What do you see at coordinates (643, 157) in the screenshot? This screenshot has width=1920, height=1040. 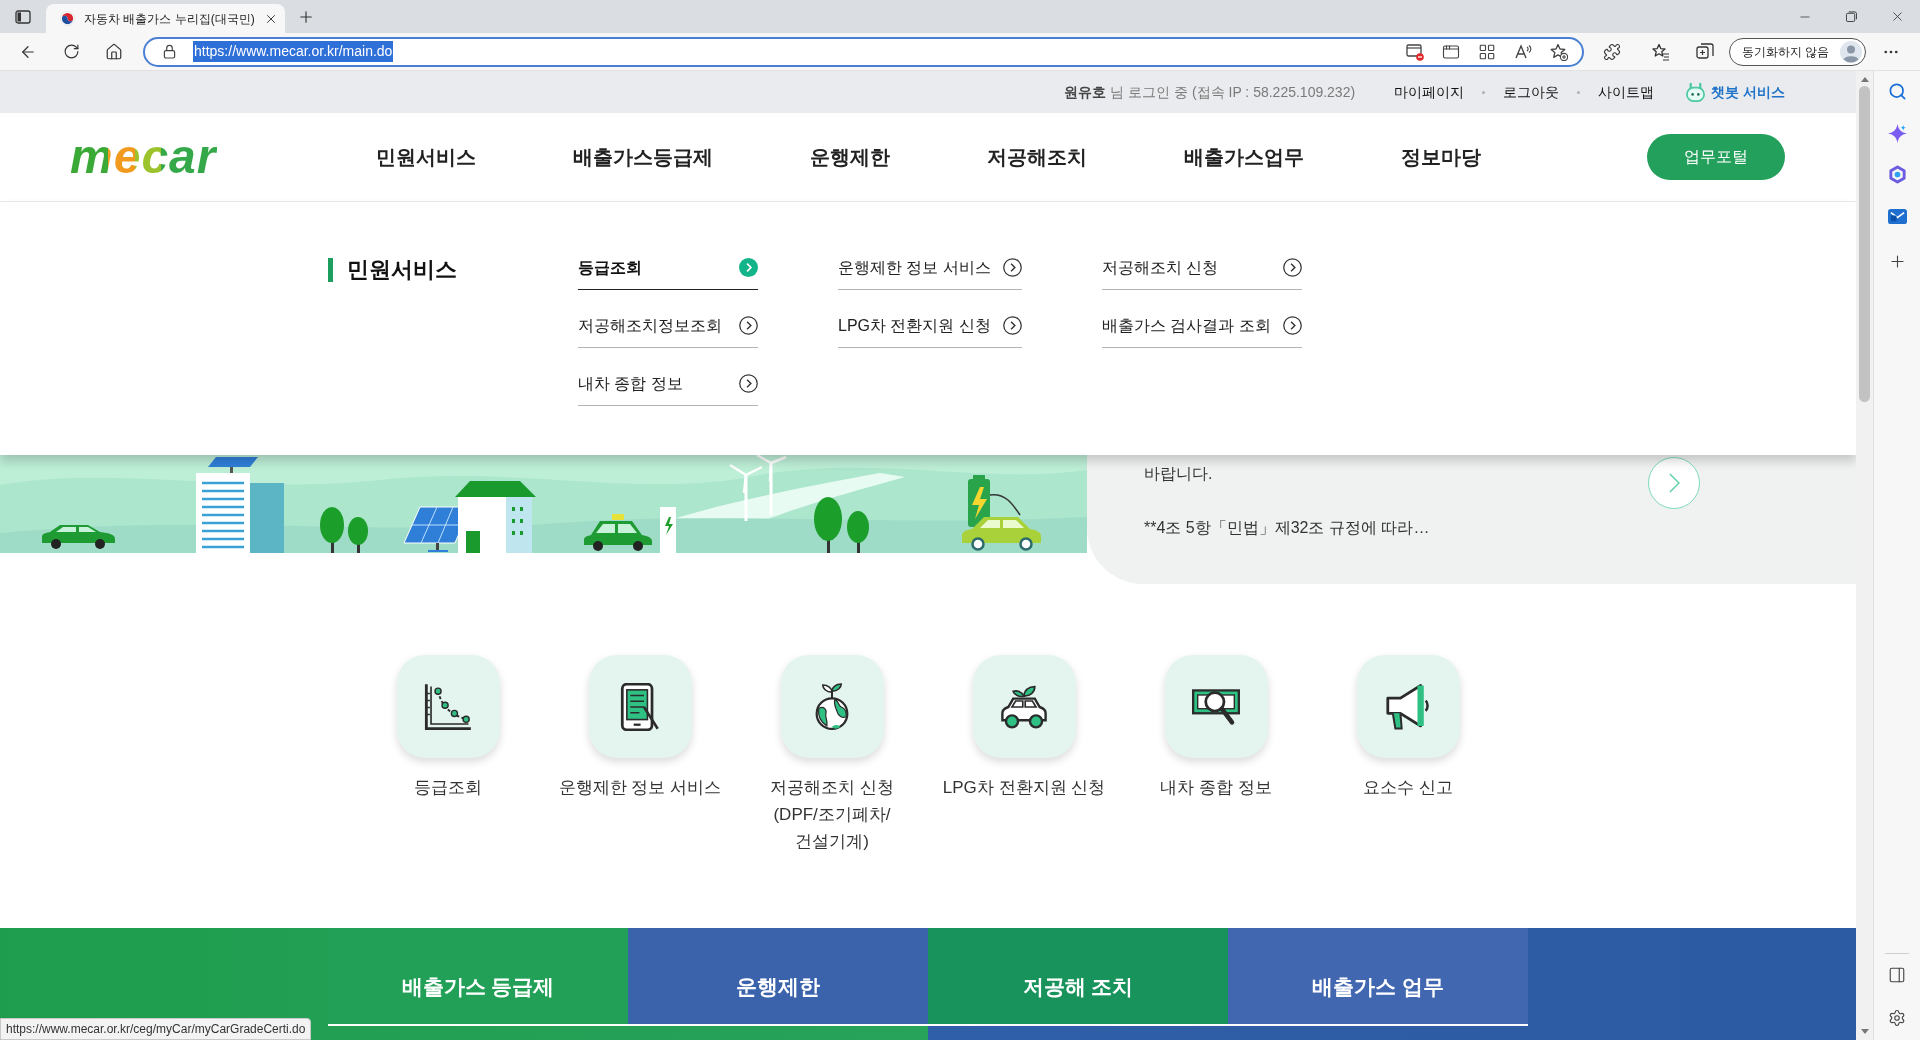 I see `nav-link: 배출가스등급제` at bounding box center [643, 157].